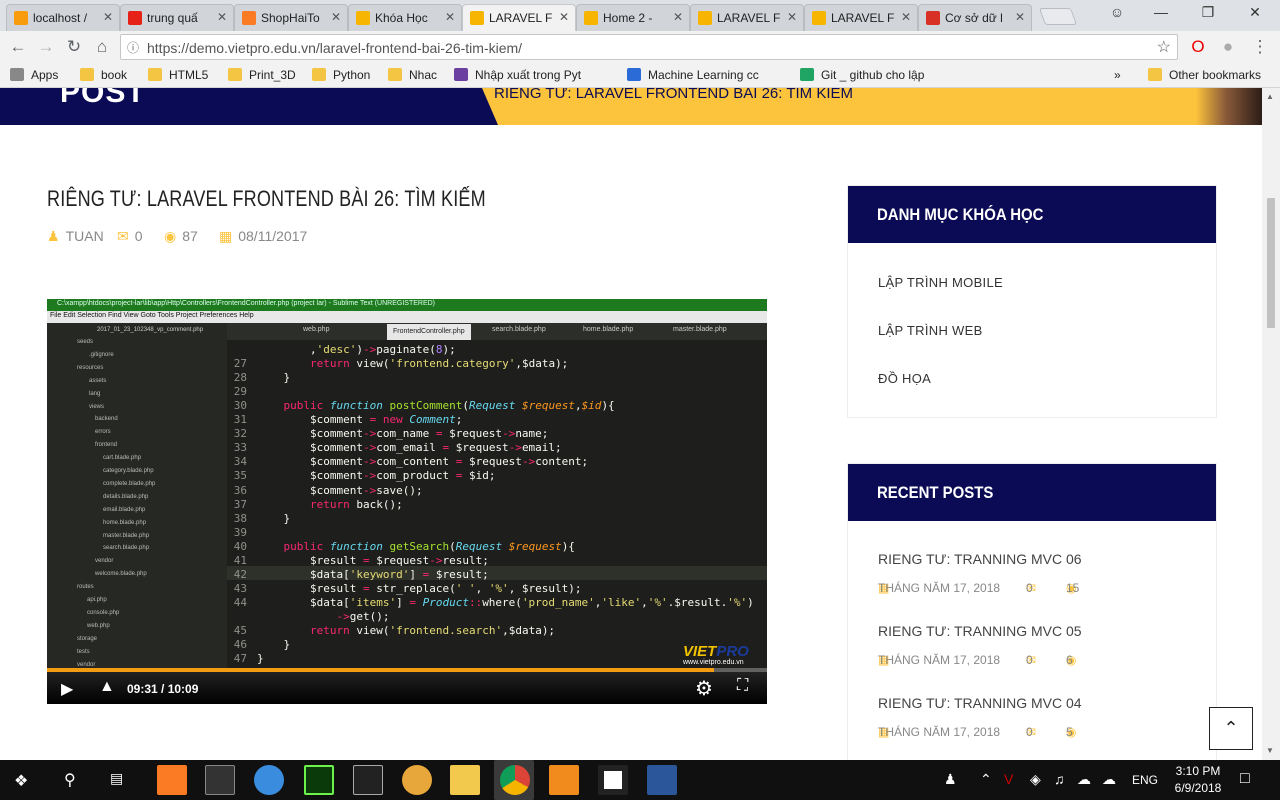  What do you see at coordinates (1271, 424) in the screenshot?
I see `page-scrollbar: ▲ ▼` at bounding box center [1271, 424].